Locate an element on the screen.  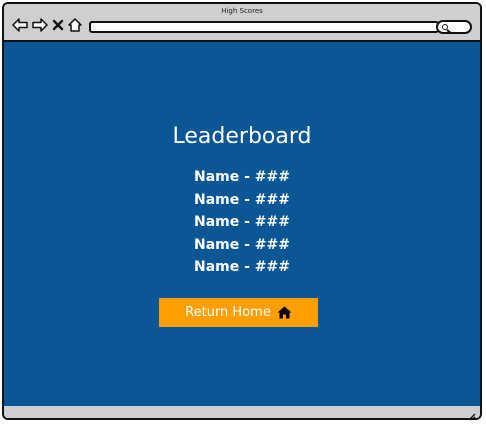
search-button is located at coordinates (454, 27).